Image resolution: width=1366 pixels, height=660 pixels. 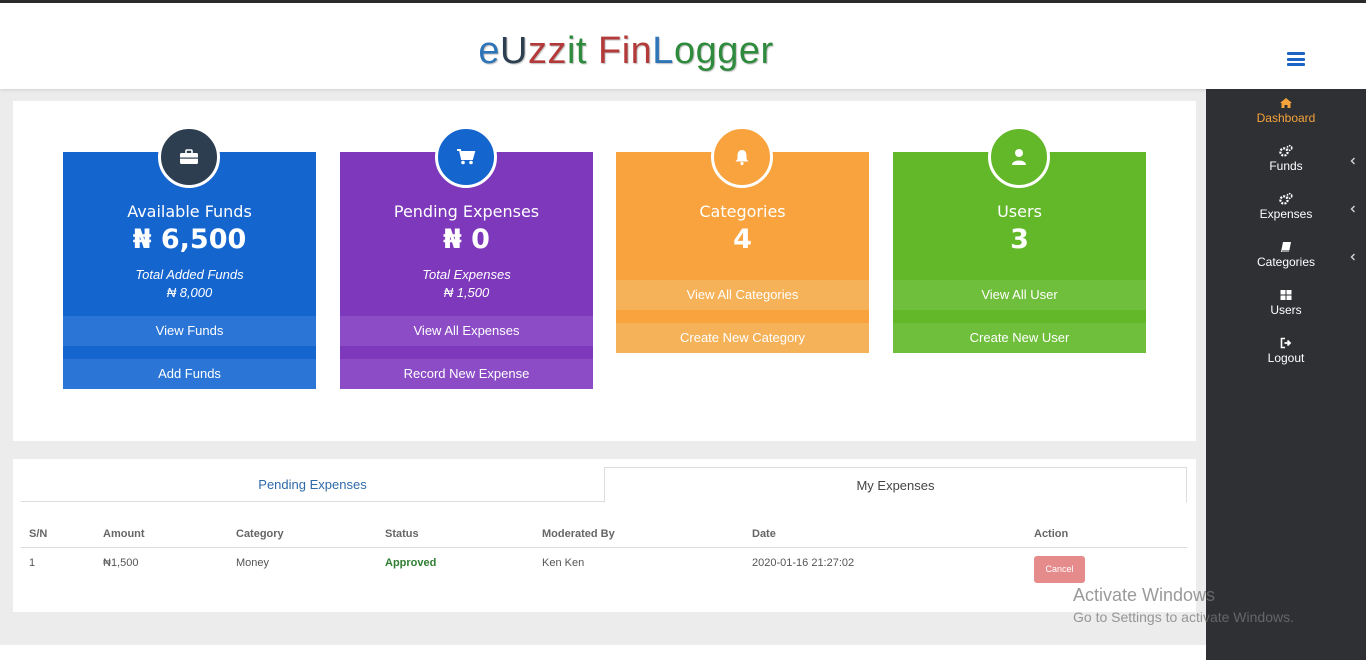 What do you see at coordinates (189, 274) in the screenshot?
I see `card-sub-label: Total Added Funds` at bounding box center [189, 274].